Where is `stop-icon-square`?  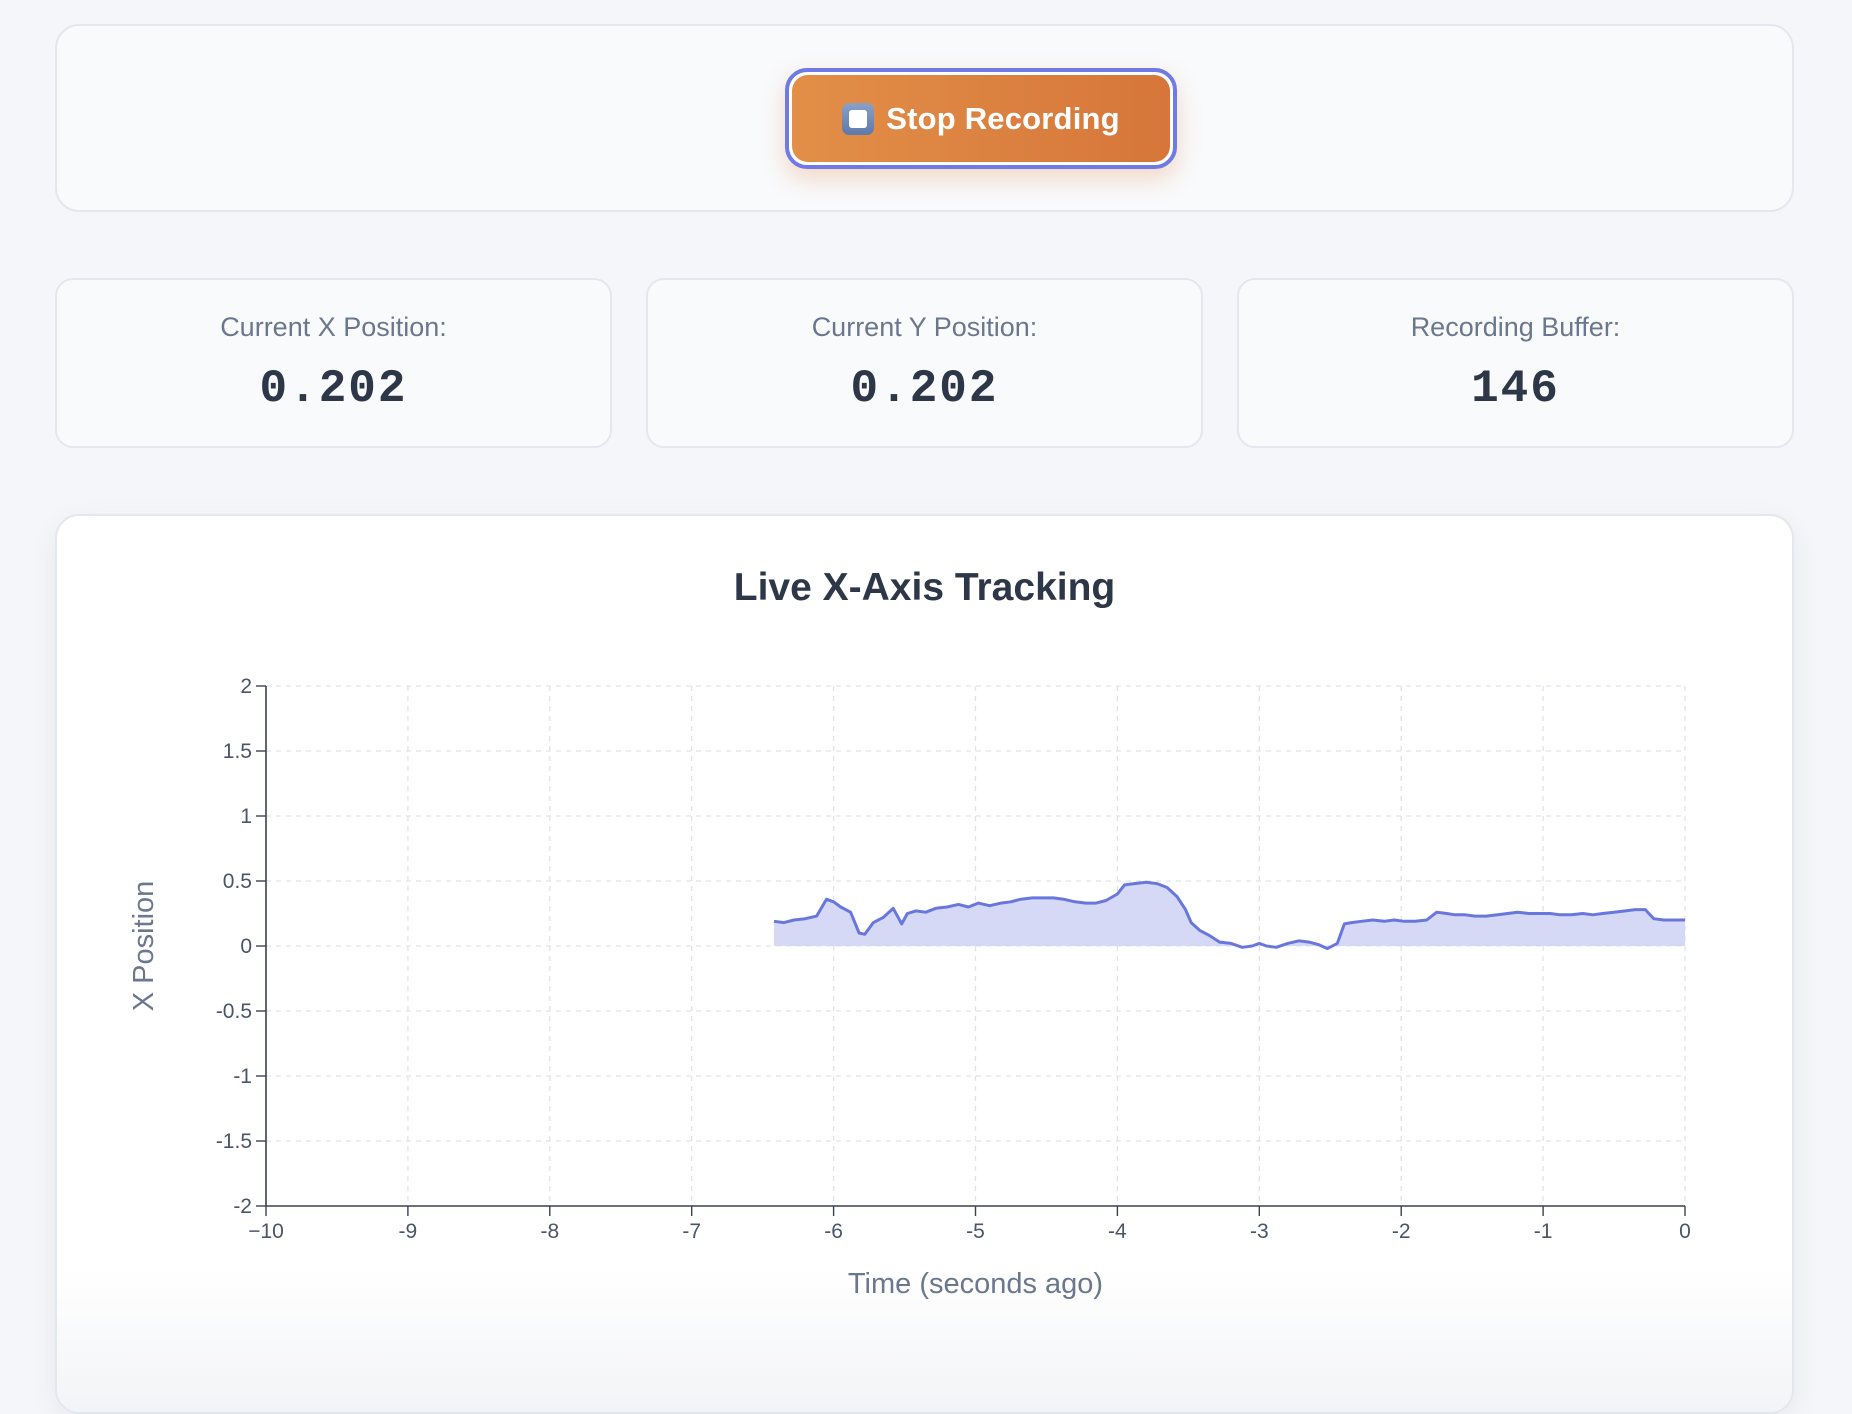
stop-icon-square is located at coordinates (858, 118).